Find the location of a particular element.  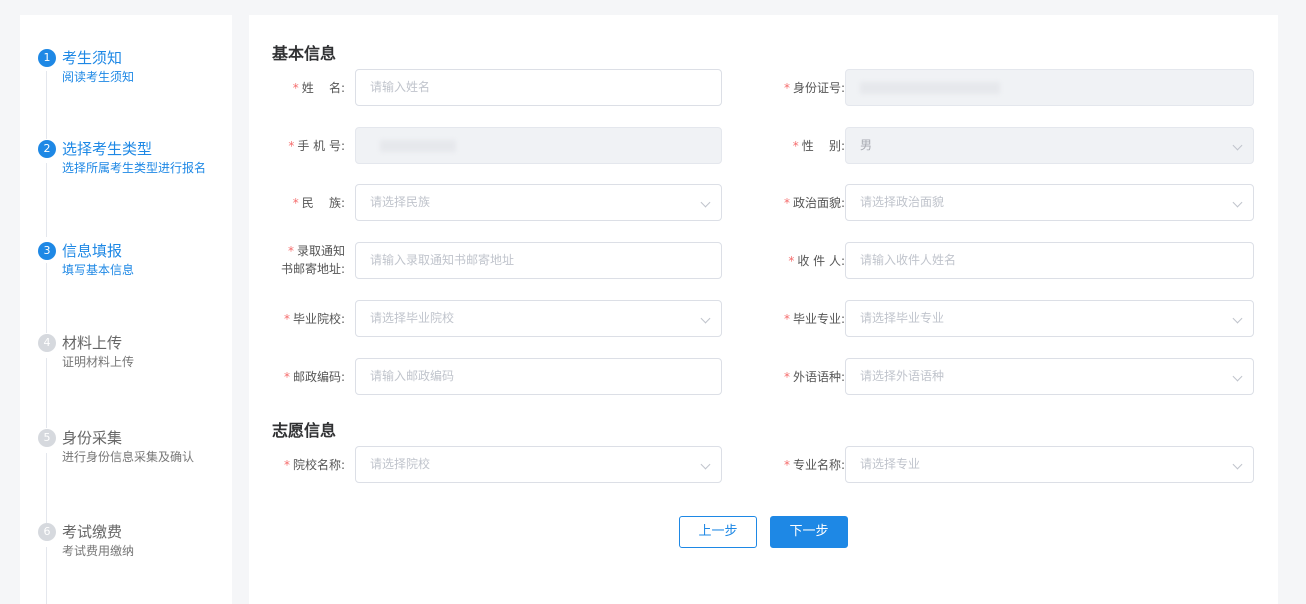

step-title-4: 材料上传 is located at coordinates (92, 343).